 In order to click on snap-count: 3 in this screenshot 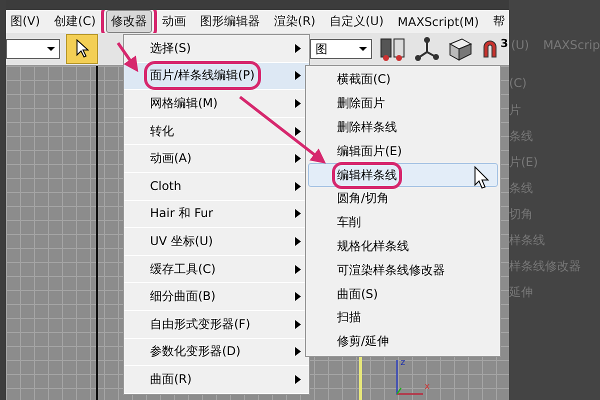, I will do `click(504, 43)`.